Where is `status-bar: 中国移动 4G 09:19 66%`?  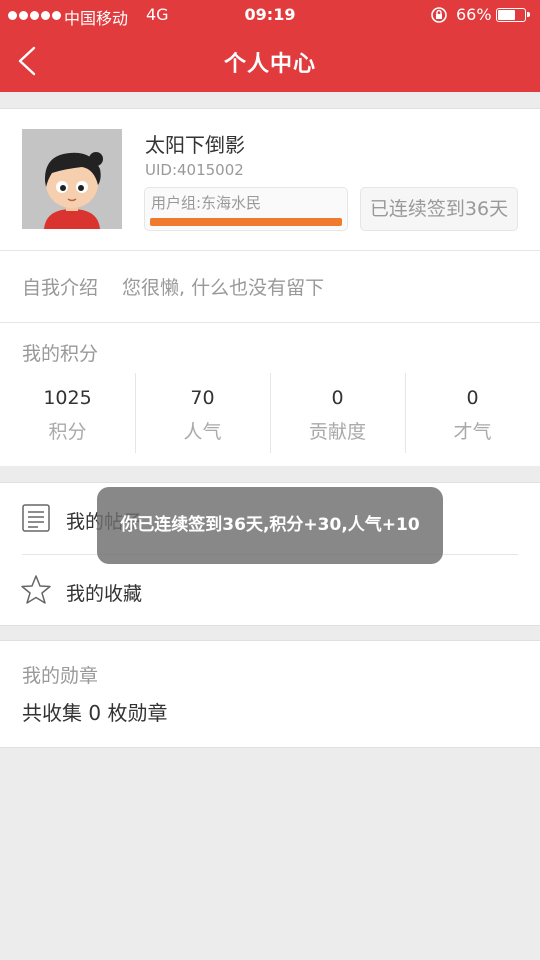
status-bar: 中国移动 4G 09:19 66% is located at coordinates (270, 15).